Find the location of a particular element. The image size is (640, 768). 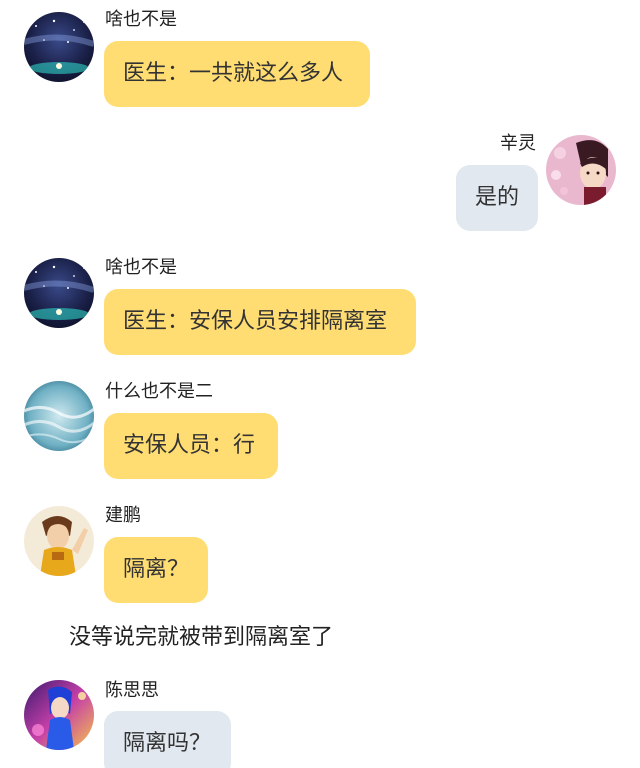

avatar-anime-girl-blue is located at coordinates (59, 715).